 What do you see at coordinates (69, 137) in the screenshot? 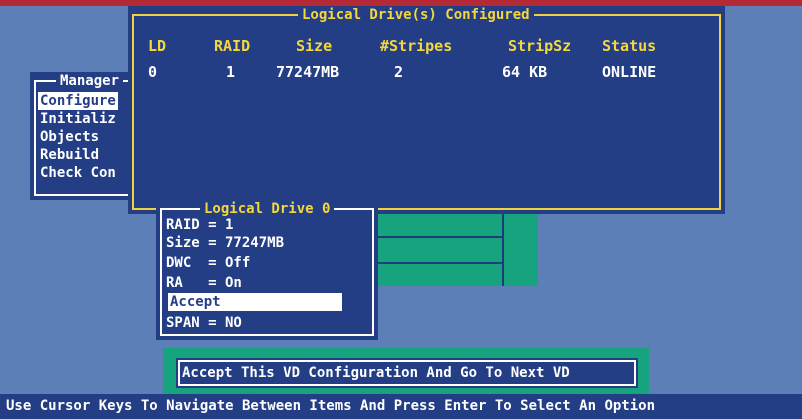
I see `menu-item-objects: Objects` at bounding box center [69, 137].